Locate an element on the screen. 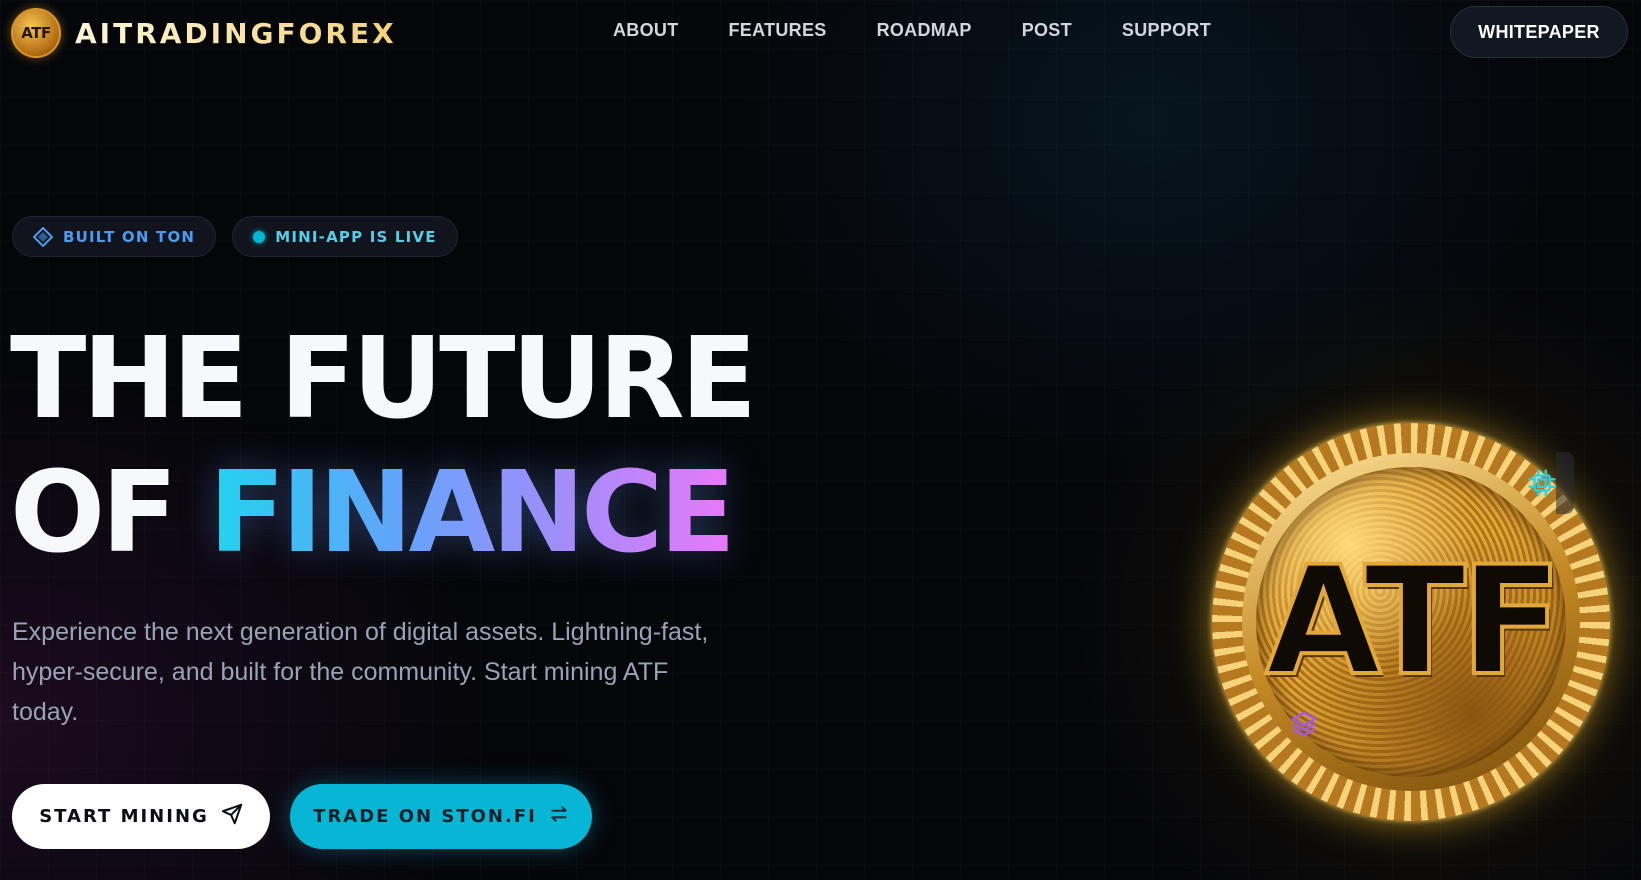 The height and width of the screenshot is (880, 1641). start-mining-label: START MINING is located at coordinates (124, 816).